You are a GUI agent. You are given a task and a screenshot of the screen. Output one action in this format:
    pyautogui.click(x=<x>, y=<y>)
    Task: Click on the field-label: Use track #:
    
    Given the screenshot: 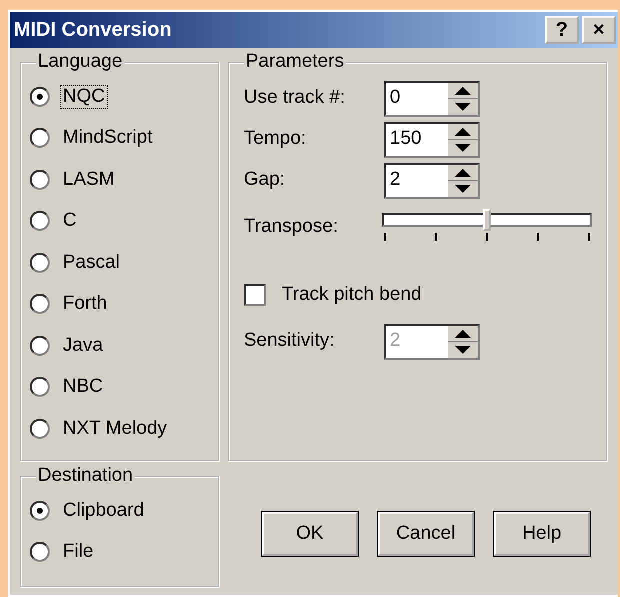 What is the action you would take?
    pyautogui.click(x=295, y=98)
    